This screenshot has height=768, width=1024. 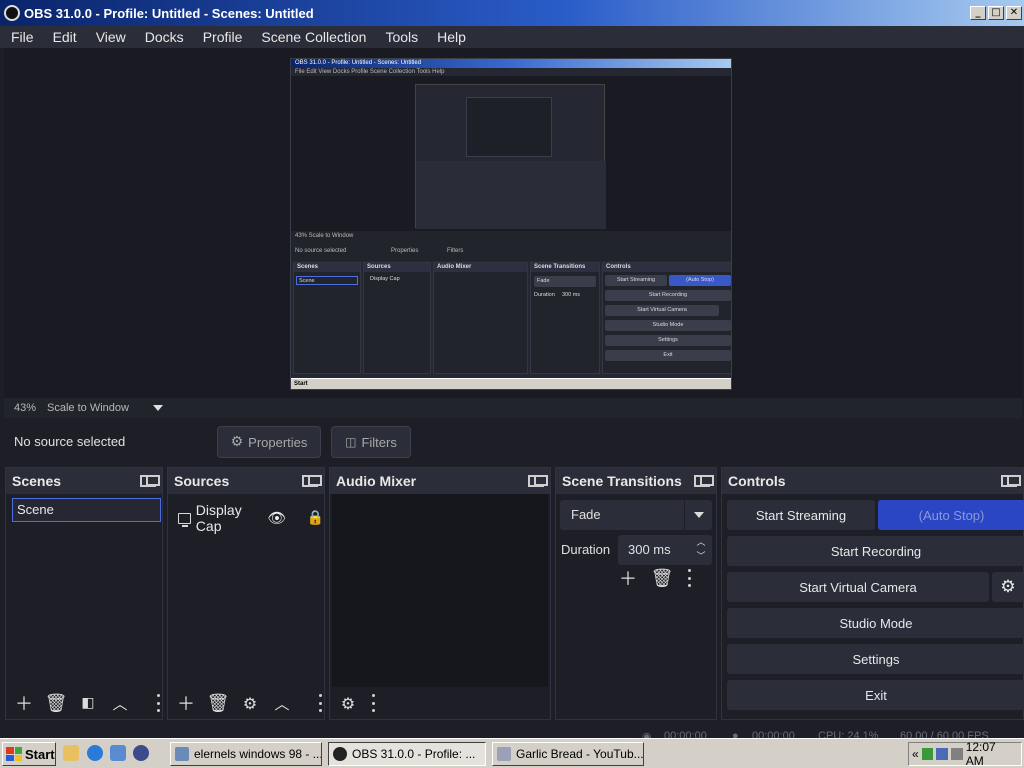 What do you see at coordinates (698, 515) in the screenshot?
I see `chevron-down-icon` at bounding box center [698, 515].